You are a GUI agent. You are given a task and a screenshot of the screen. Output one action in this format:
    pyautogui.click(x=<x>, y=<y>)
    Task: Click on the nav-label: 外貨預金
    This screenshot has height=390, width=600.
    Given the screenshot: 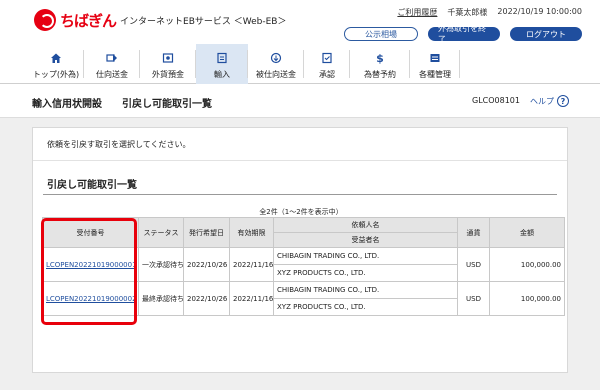 What is the action you would take?
    pyautogui.click(x=168, y=74)
    